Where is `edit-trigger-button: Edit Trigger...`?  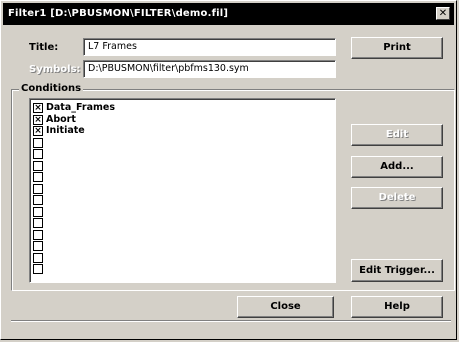
edit-trigger-button: Edit Trigger... is located at coordinates (397, 270).